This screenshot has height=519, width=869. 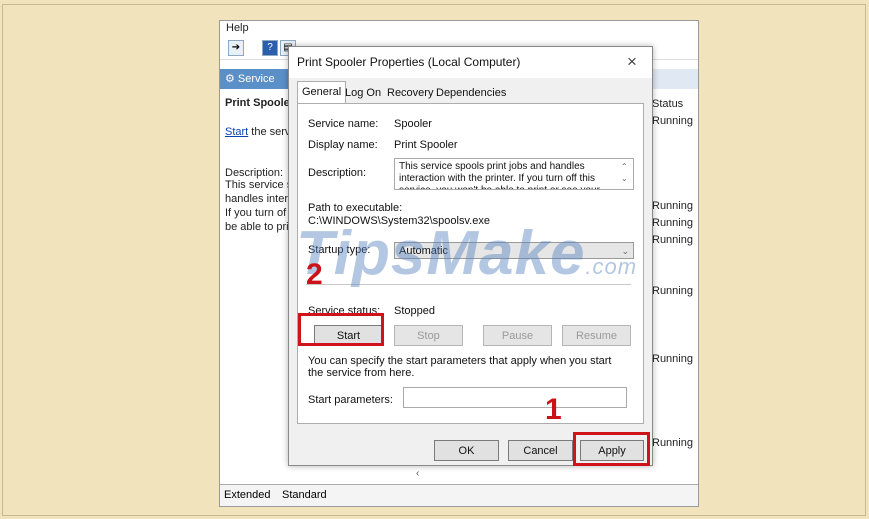 What do you see at coordinates (259, 185) in the screenshot?
I see `left-desc-line: This service s` at bounding box center [259, 185].